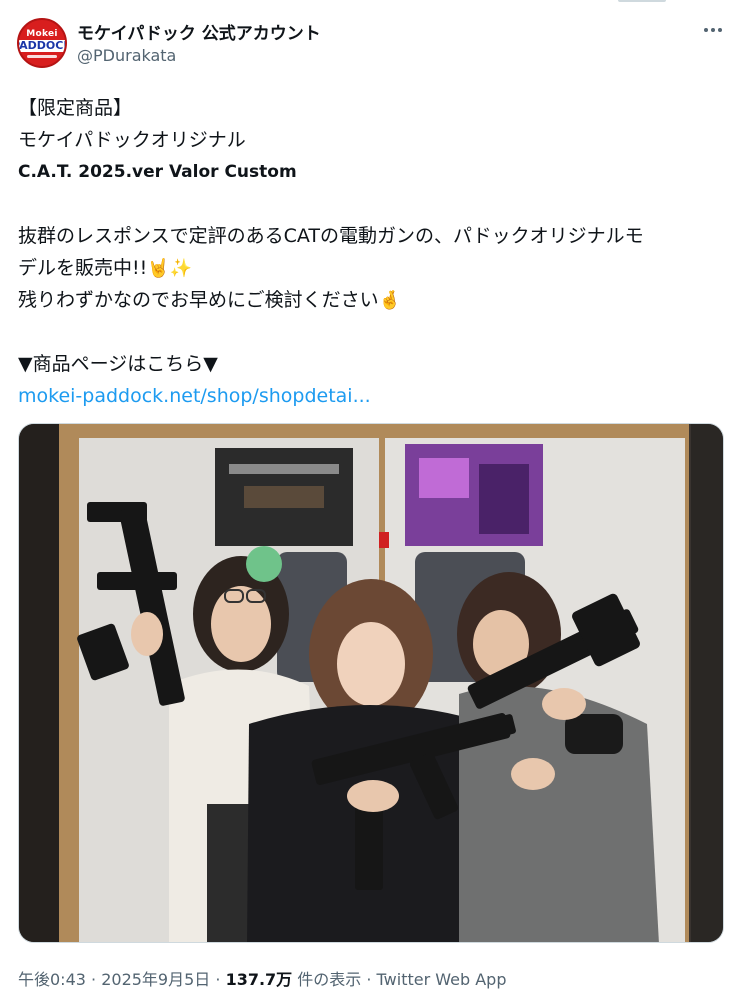  I want to click on author-handle: @PDurakata, so click(126, 55).